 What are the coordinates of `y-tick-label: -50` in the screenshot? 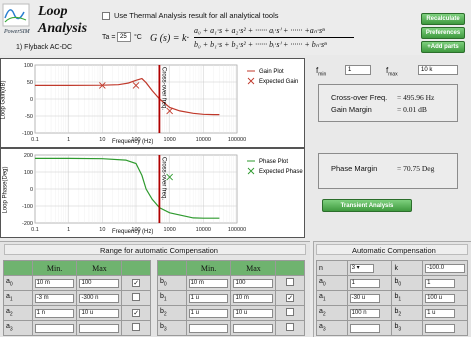 It's located at (29, 117).